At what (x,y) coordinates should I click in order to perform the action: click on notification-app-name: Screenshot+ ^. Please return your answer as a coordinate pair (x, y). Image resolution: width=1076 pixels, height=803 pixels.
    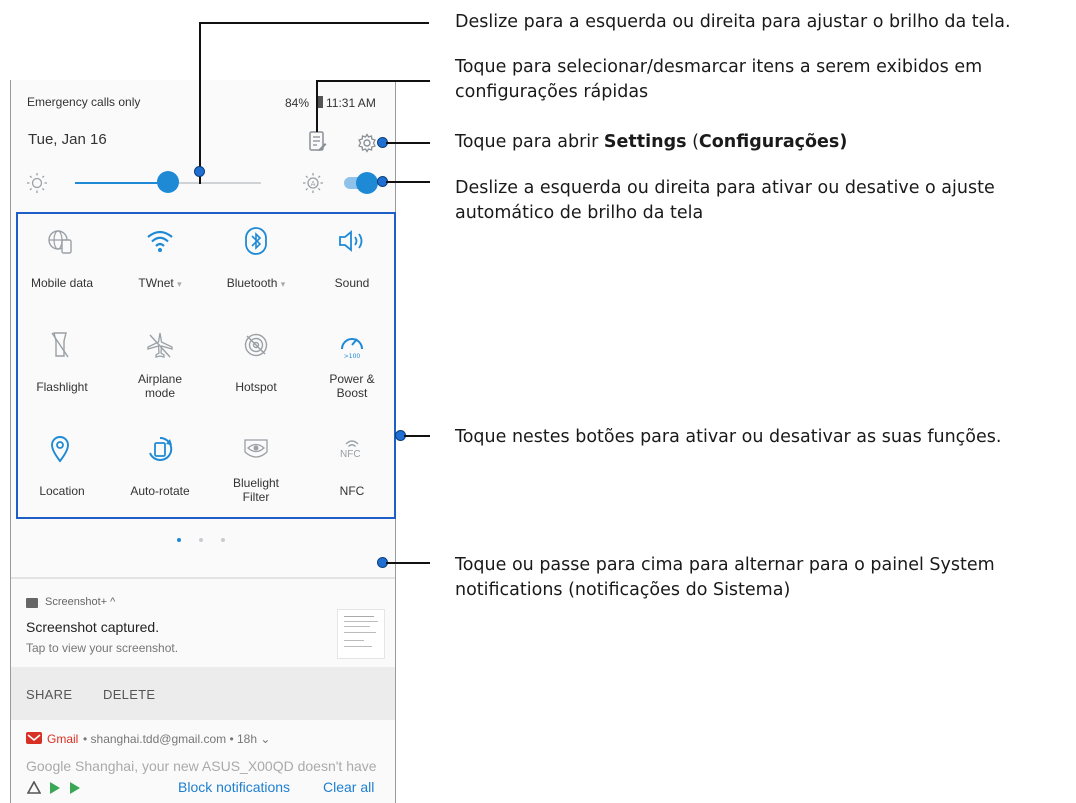
    Looking at the image, I should click on (80, 602).